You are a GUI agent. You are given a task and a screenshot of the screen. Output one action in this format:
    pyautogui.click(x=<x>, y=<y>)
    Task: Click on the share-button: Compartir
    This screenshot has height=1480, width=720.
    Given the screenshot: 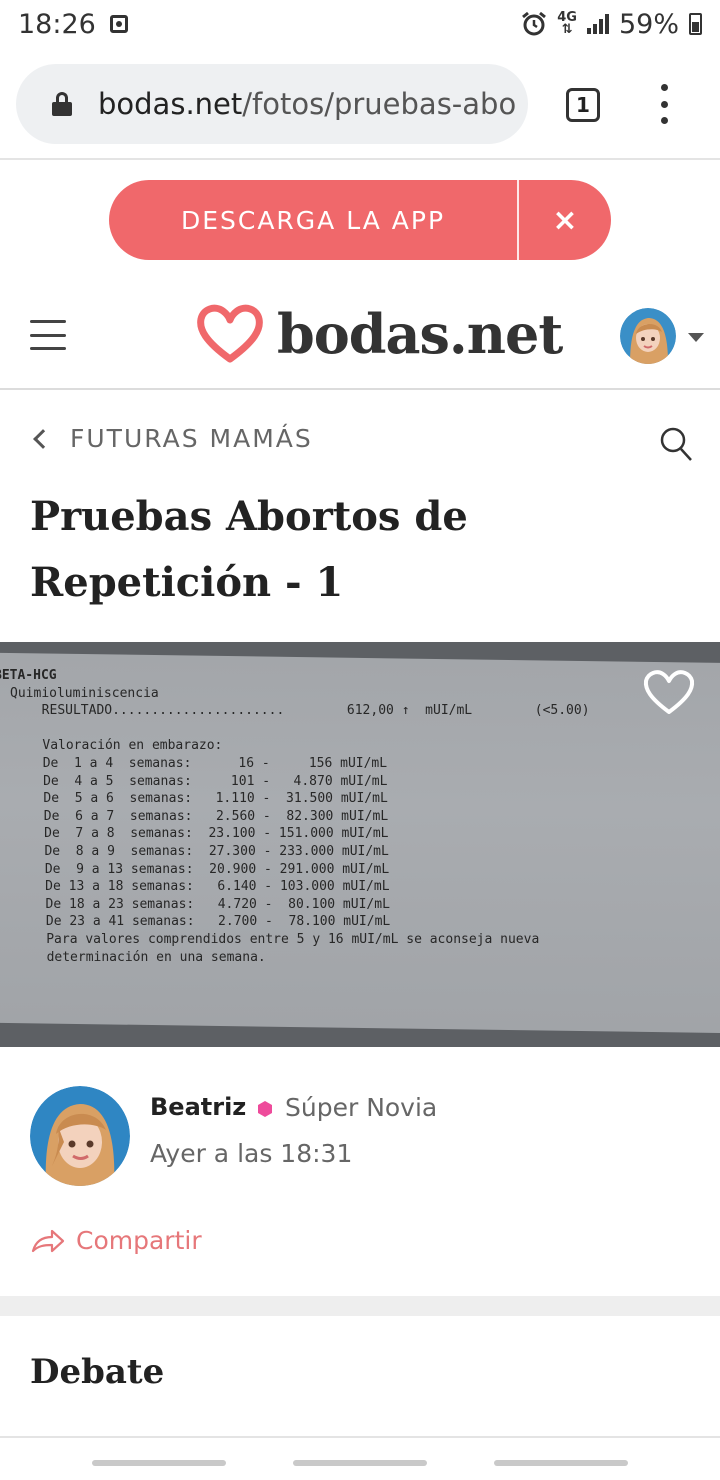 What is the action you would take?
    pyautogui.click(x=116, y=1240)
    